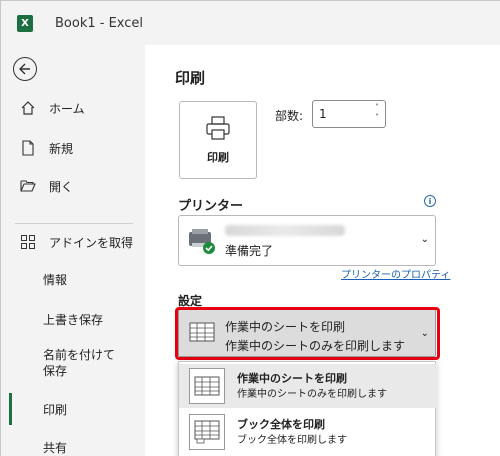  What do you see at coordinates (28, 186) in the screenshot?
I see `folder-icon` at bounding box center [28, 186].